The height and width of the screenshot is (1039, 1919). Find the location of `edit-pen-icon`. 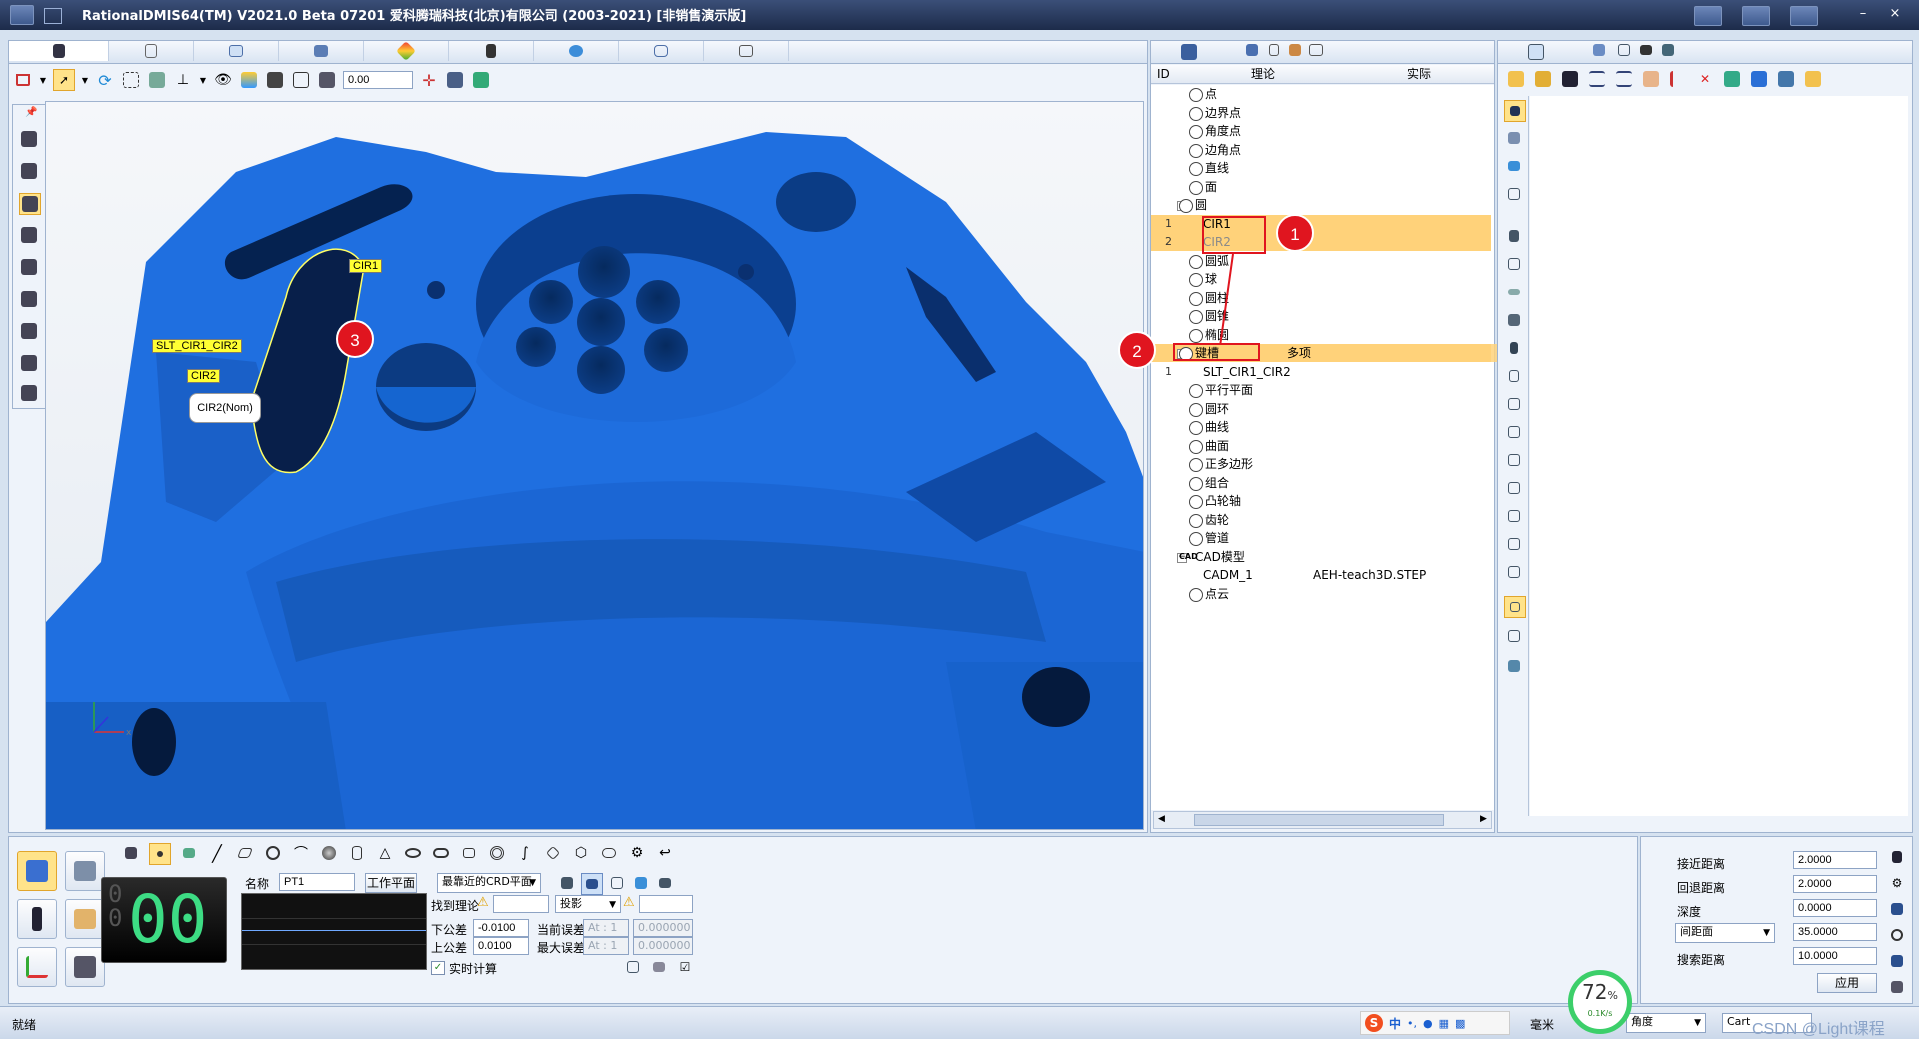

edit-pen-icon is located at coordinates (1813, 79).